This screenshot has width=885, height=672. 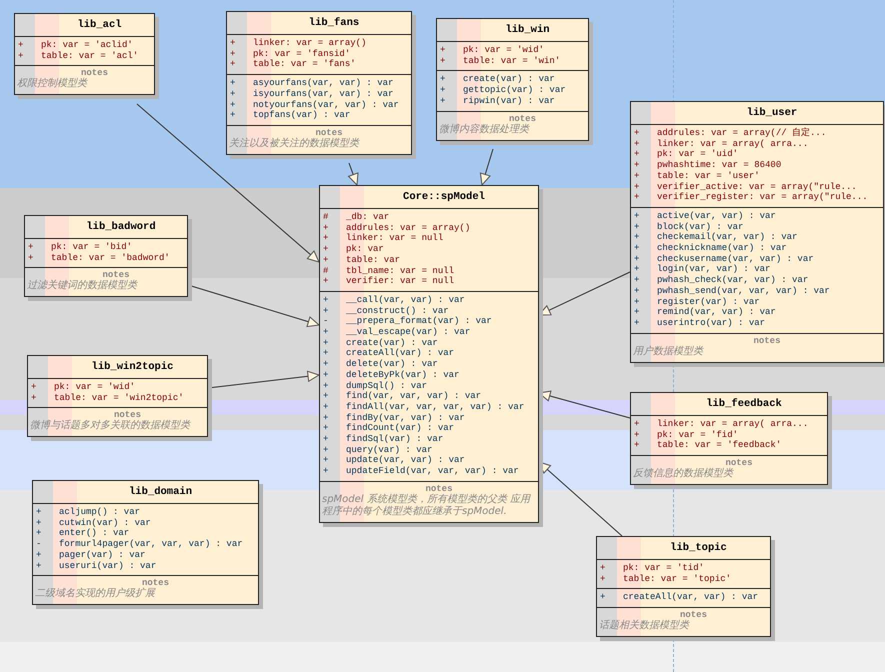 I want to click on attribute-text: pk: var, so click(x=365, y=249).